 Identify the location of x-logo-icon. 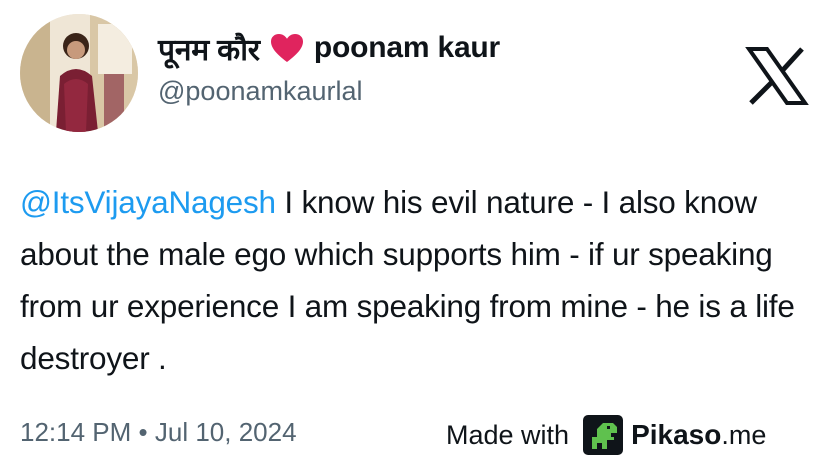
(777, 76).